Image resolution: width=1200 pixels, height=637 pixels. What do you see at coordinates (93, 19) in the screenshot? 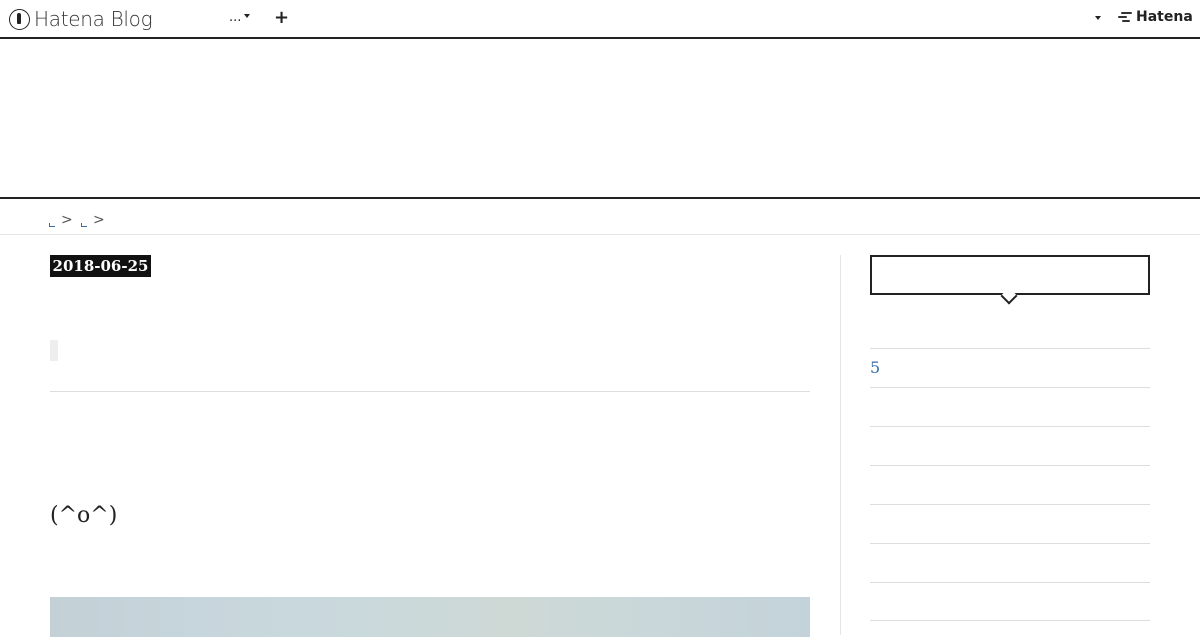
I see `brand-text: Hatena Blog` at bounding box center [93, 19].